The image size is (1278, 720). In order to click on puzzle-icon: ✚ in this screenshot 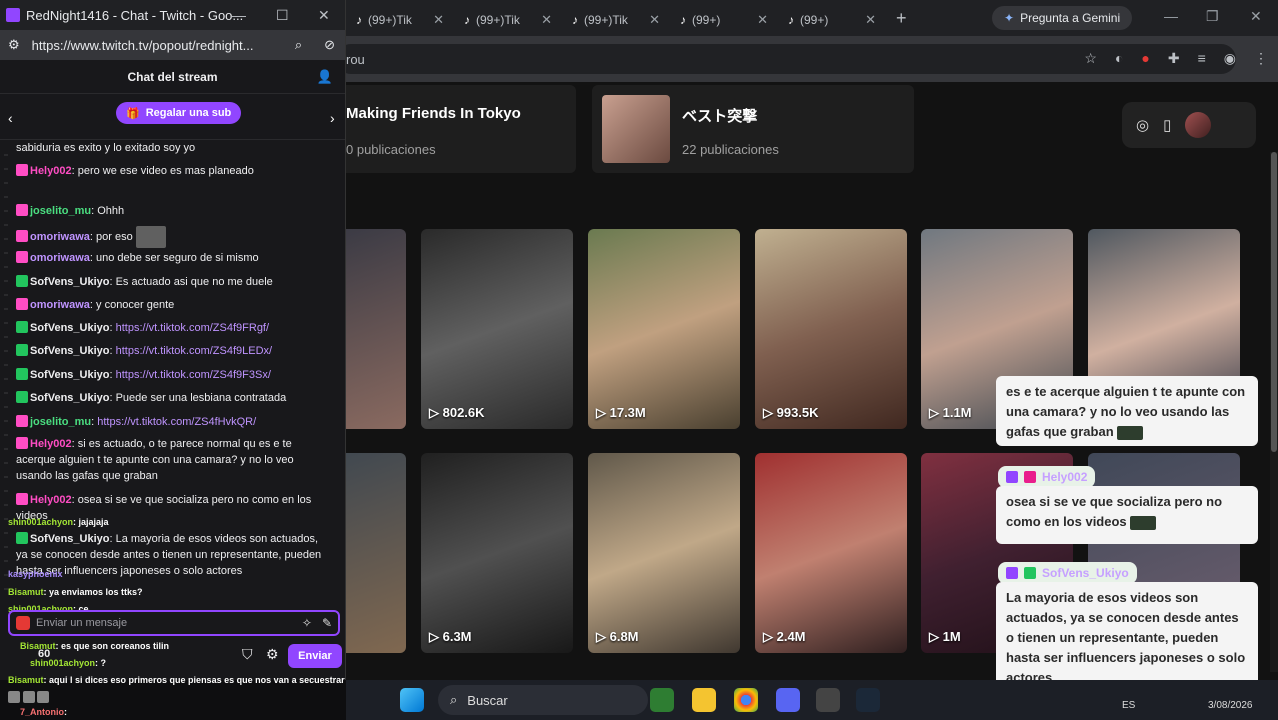, I will do `click(1174, 58)`.